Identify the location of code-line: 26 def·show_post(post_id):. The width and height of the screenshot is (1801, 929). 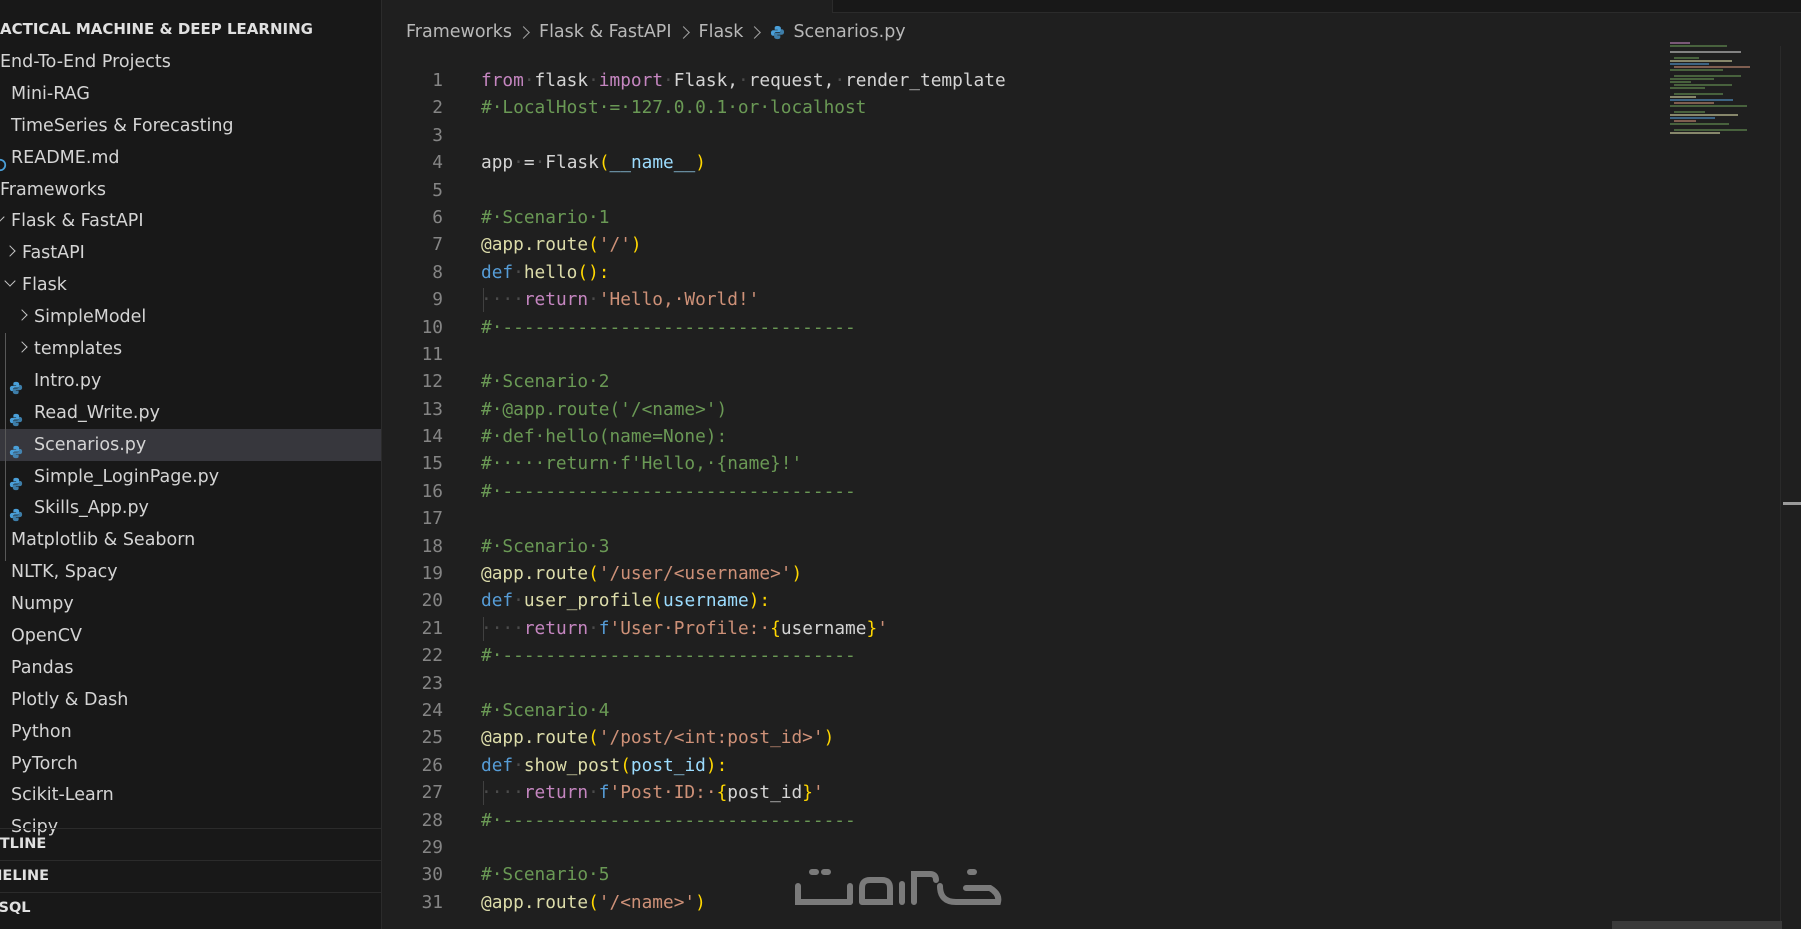
(1027, 765).